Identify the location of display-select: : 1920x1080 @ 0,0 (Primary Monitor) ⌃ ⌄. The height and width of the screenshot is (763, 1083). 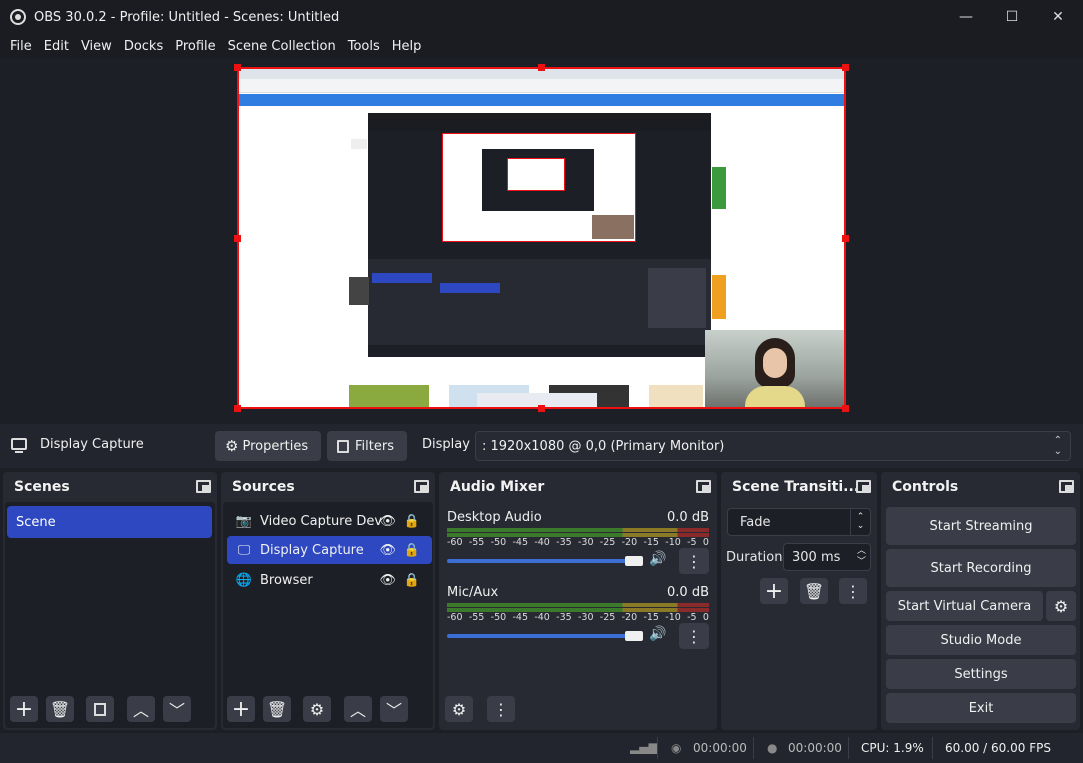
(773, 446).